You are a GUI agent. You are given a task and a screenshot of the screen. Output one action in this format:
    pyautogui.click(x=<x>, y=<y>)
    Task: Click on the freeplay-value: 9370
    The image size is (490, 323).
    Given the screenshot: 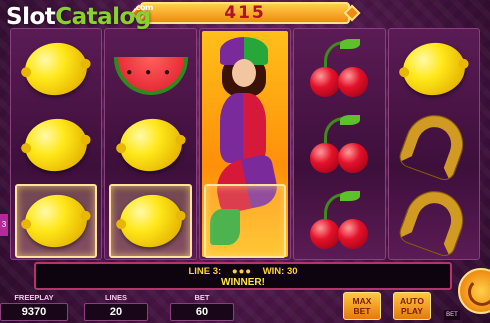 What is the action you would take?
    pyautogui.click(x=34, y=312)
    